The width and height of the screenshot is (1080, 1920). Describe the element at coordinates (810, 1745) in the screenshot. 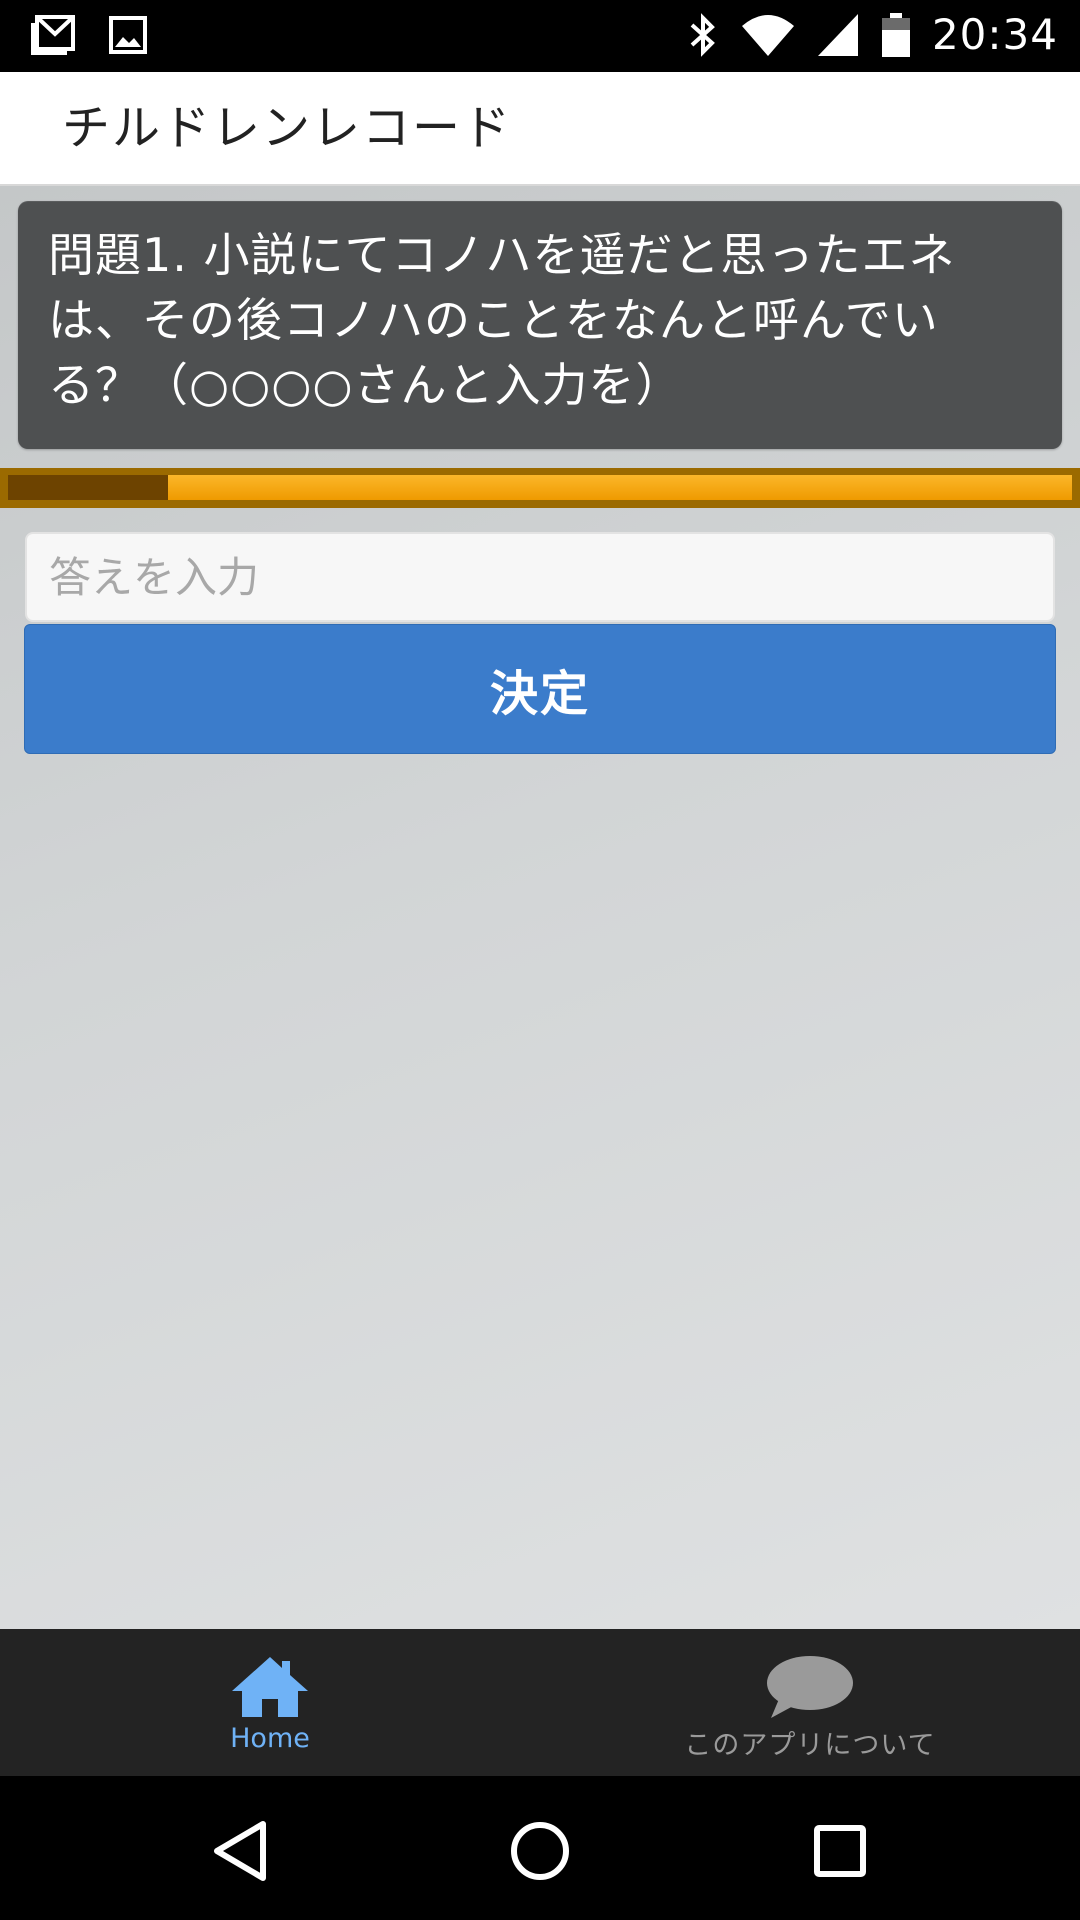

I see `tab-about-label: このアプリについて` at that location.